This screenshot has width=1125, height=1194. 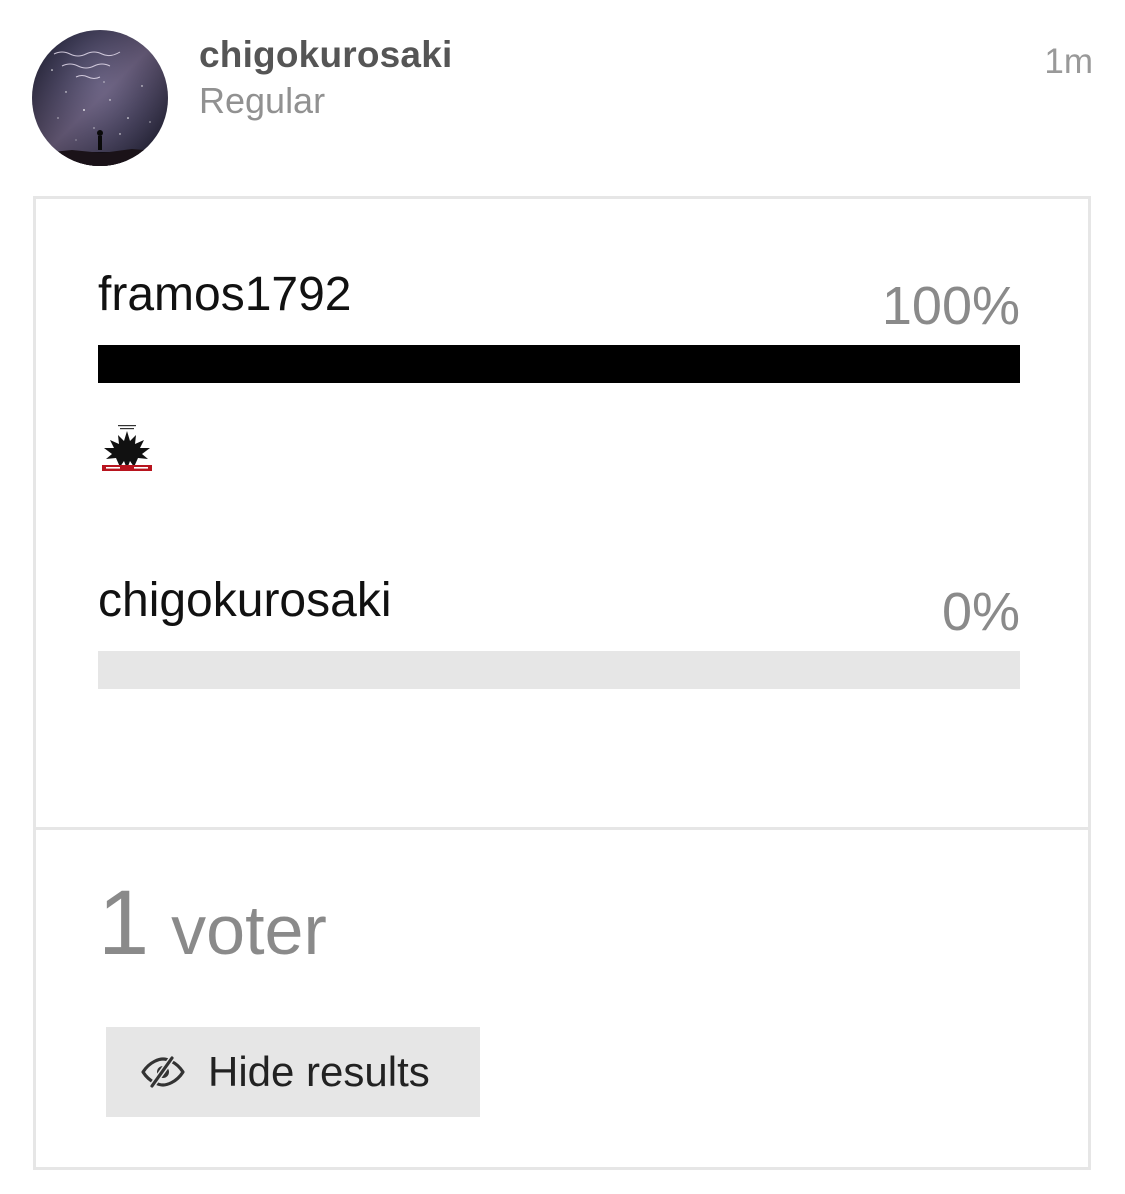 What do you see at coordinates (562, 828) in the screenshot?
I see `poll-divider` at bounding box center [562, 828].